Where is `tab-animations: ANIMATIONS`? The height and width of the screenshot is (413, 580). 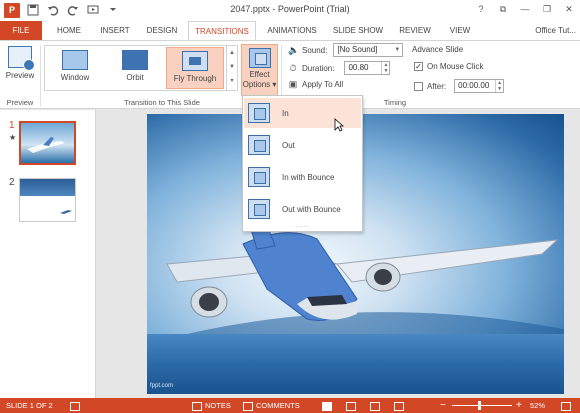
tab-animations: ANIMATIONS is located at coordinates (292, 30).